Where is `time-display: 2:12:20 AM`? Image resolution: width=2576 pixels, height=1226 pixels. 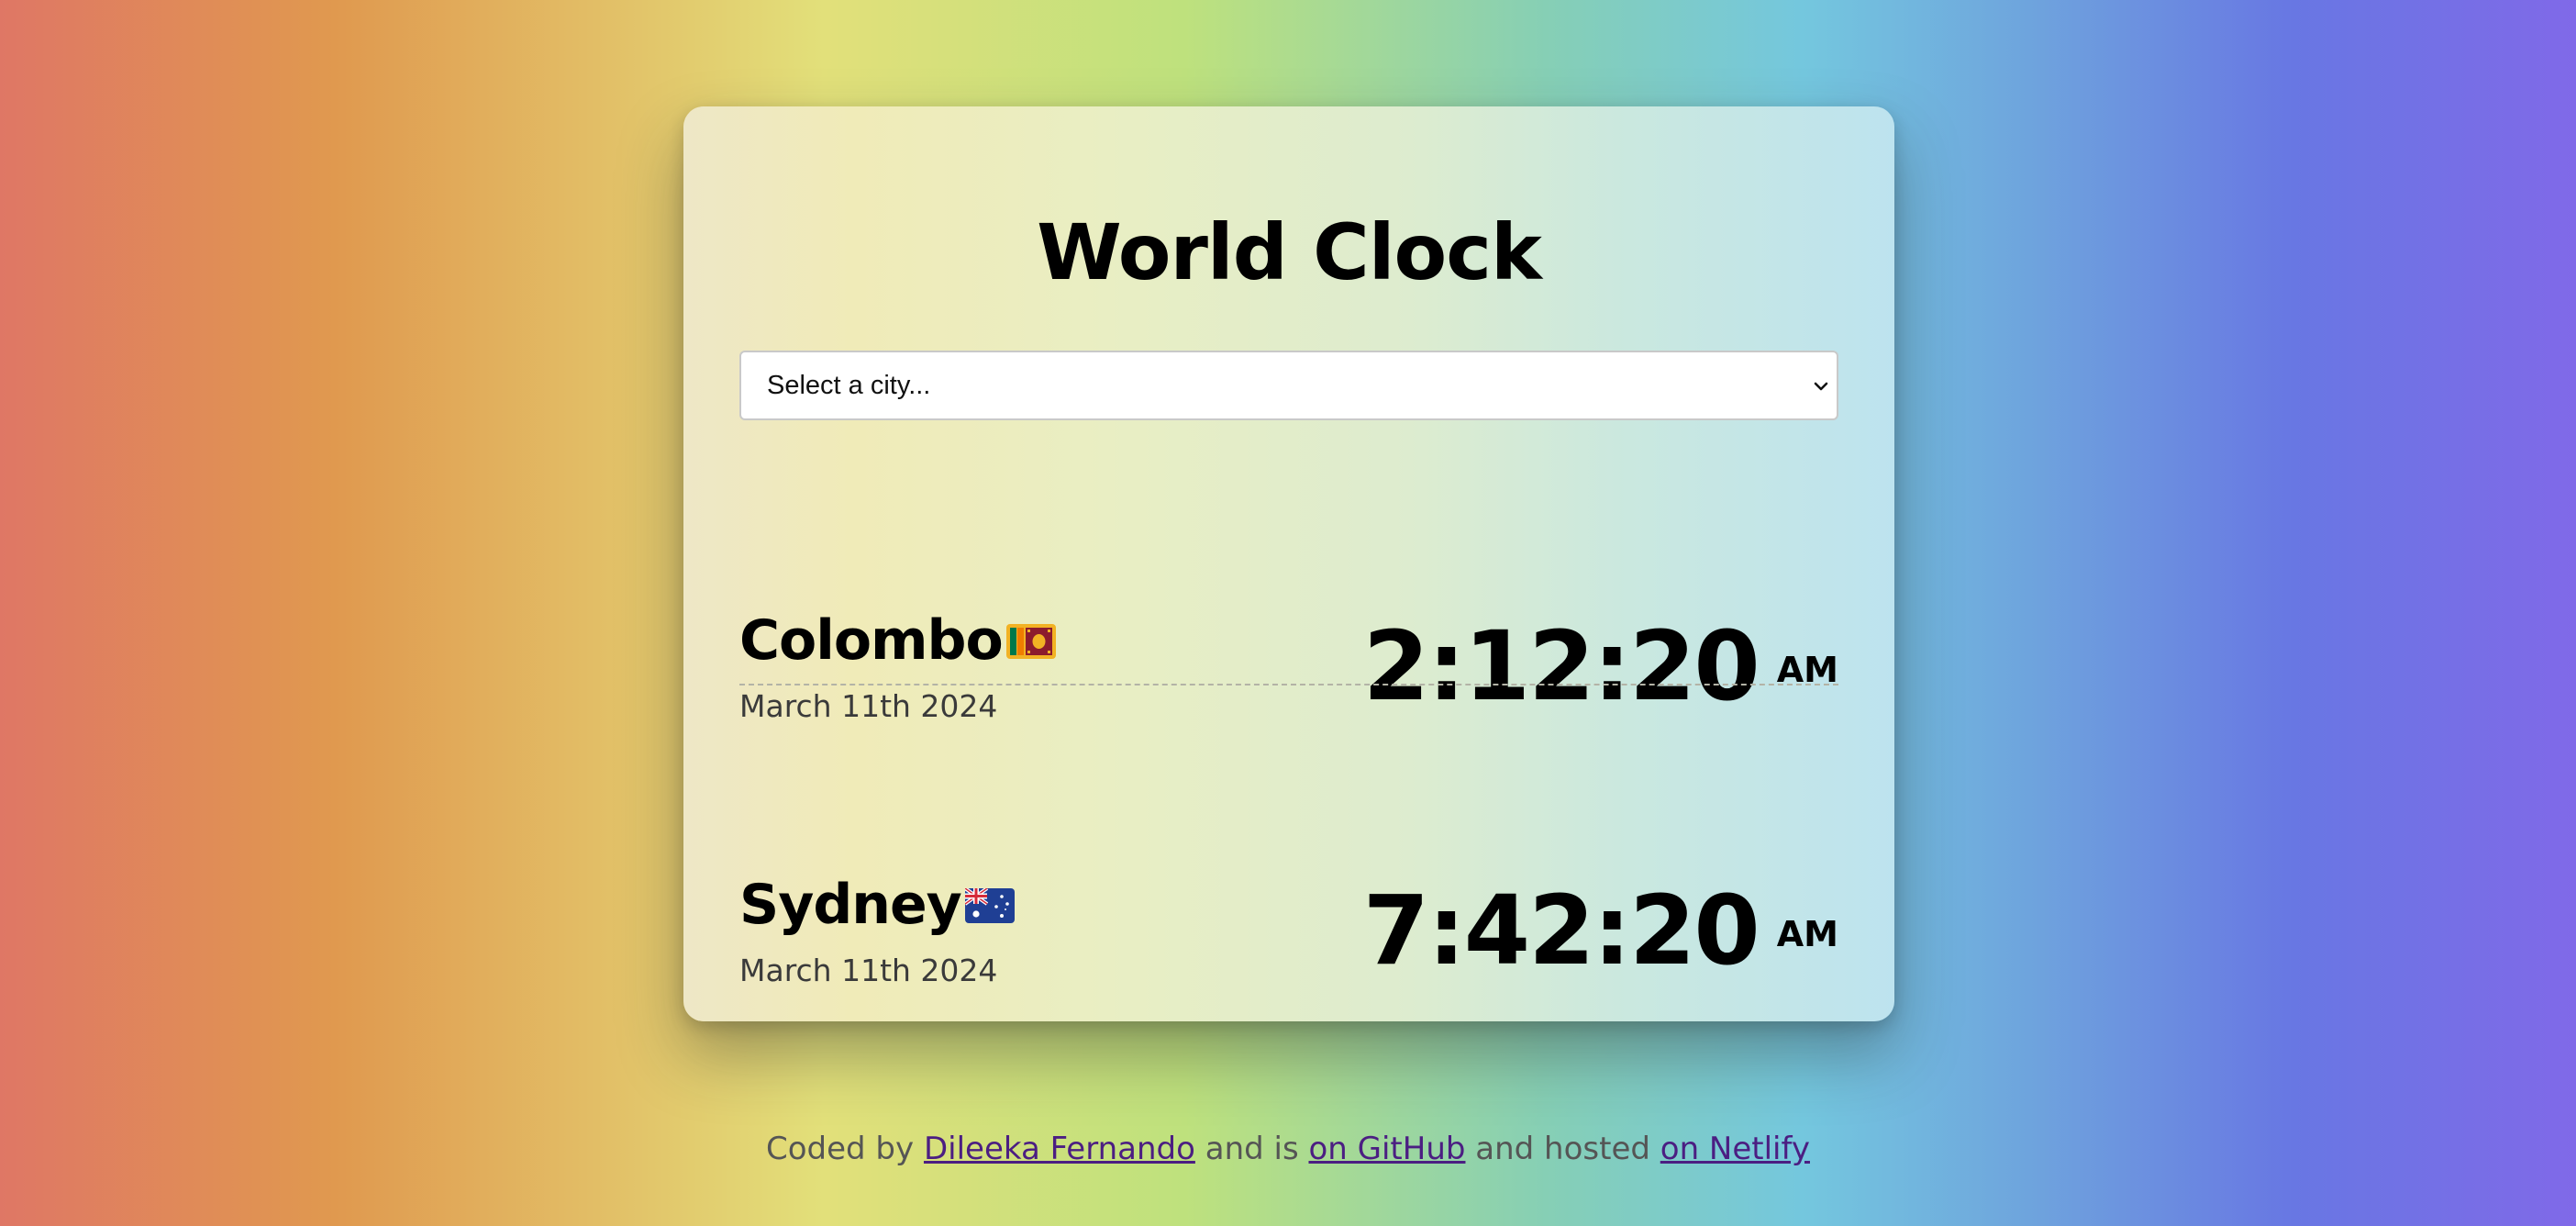
time-display: 2:12:20 AM is located at coordinates (1600, 666).